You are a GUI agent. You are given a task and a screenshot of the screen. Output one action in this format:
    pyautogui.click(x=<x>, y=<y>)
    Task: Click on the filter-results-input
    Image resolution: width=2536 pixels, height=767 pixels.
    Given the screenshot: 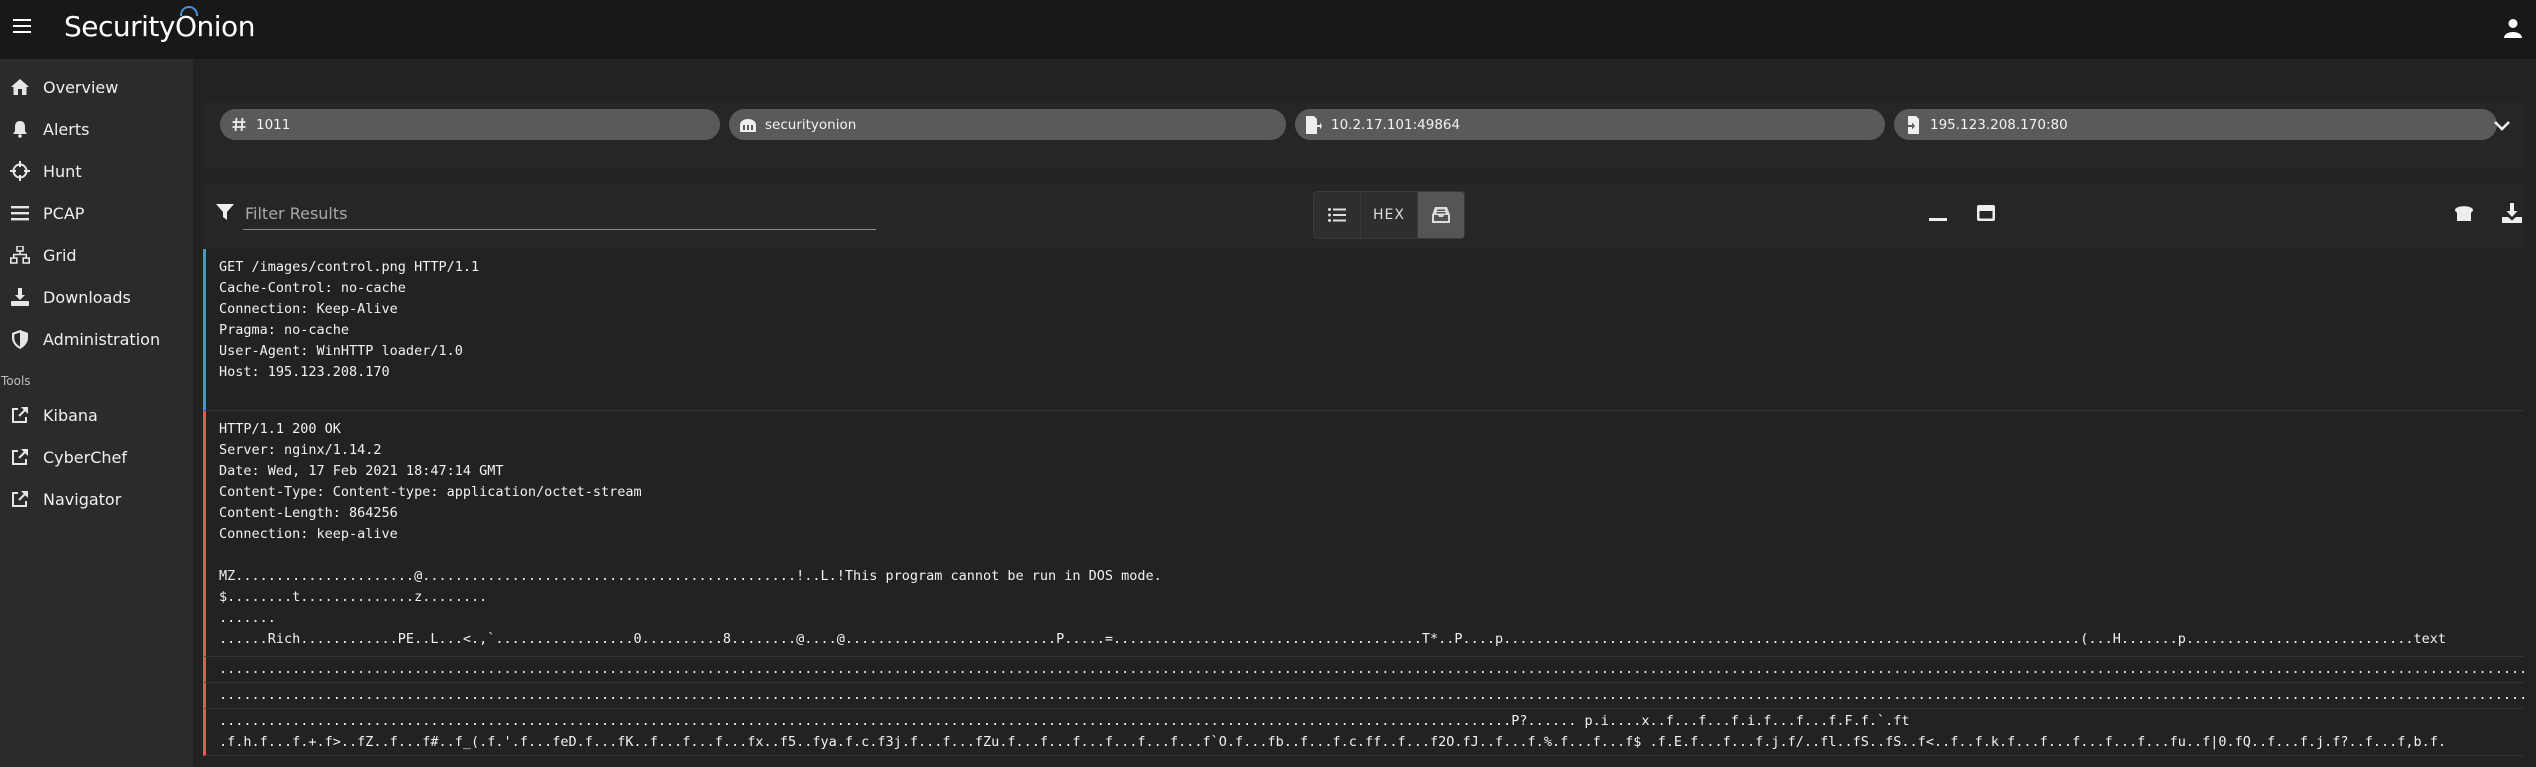 What is the action you would take?
    pyautogui.click(x=559, y=213)
    